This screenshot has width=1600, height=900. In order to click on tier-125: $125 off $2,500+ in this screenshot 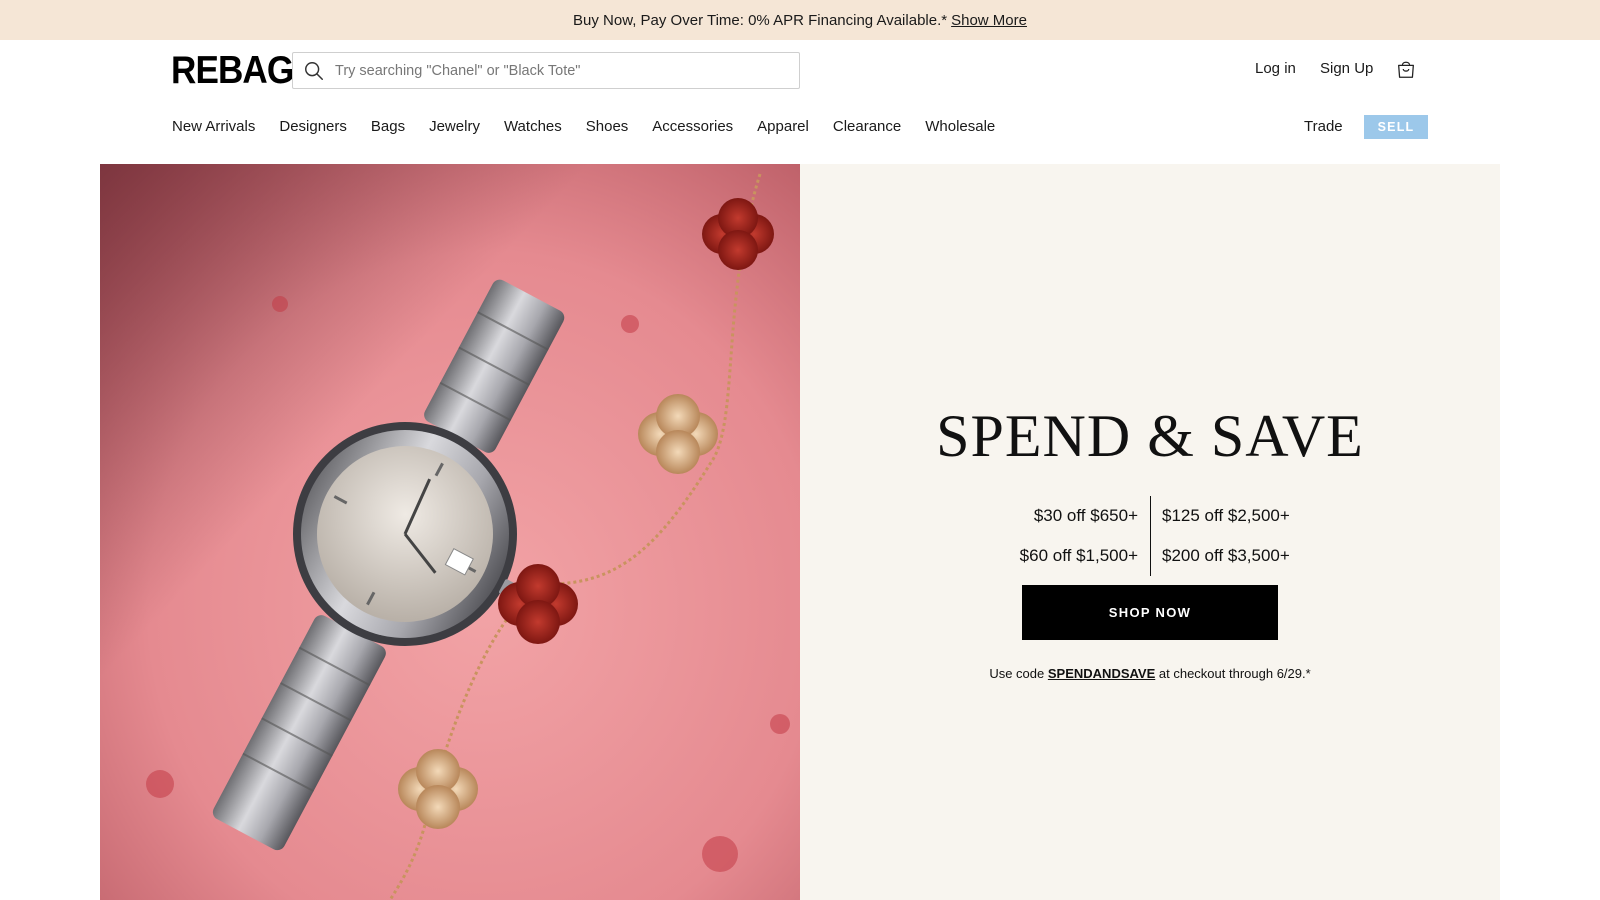, I will do `click(1226, 515)`.